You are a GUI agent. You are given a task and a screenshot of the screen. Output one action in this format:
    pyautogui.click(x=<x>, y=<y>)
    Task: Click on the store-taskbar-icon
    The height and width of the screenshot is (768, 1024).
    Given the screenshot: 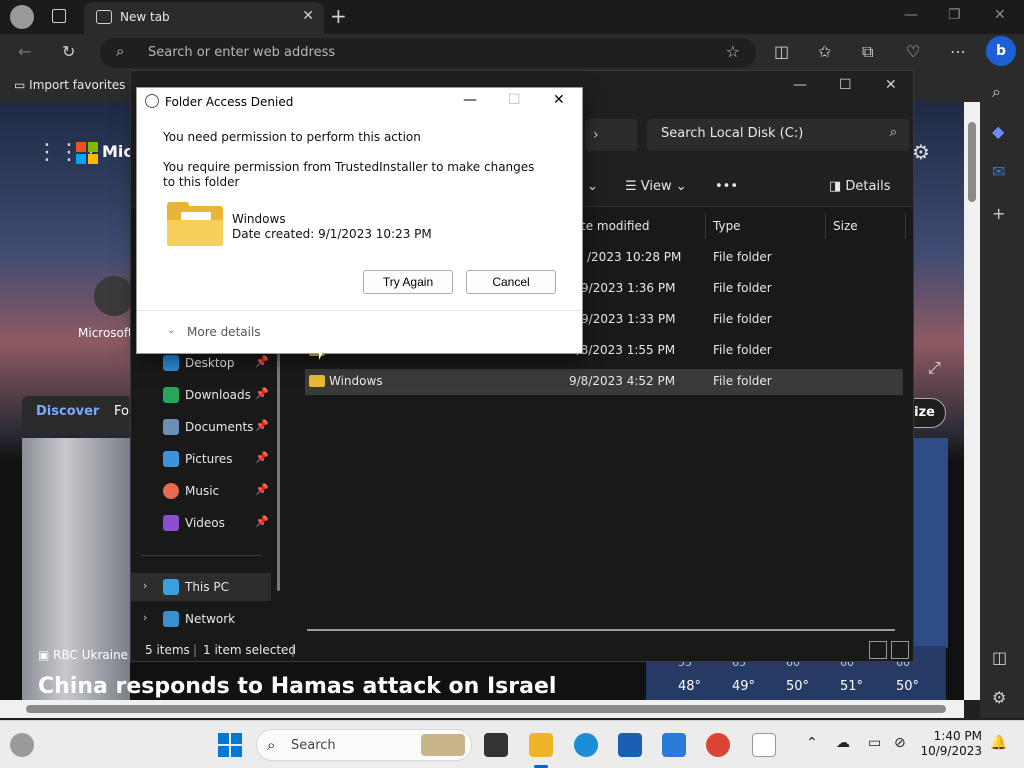 What is the action you would take?
    pyautogui.click(x=630, y=745)
    